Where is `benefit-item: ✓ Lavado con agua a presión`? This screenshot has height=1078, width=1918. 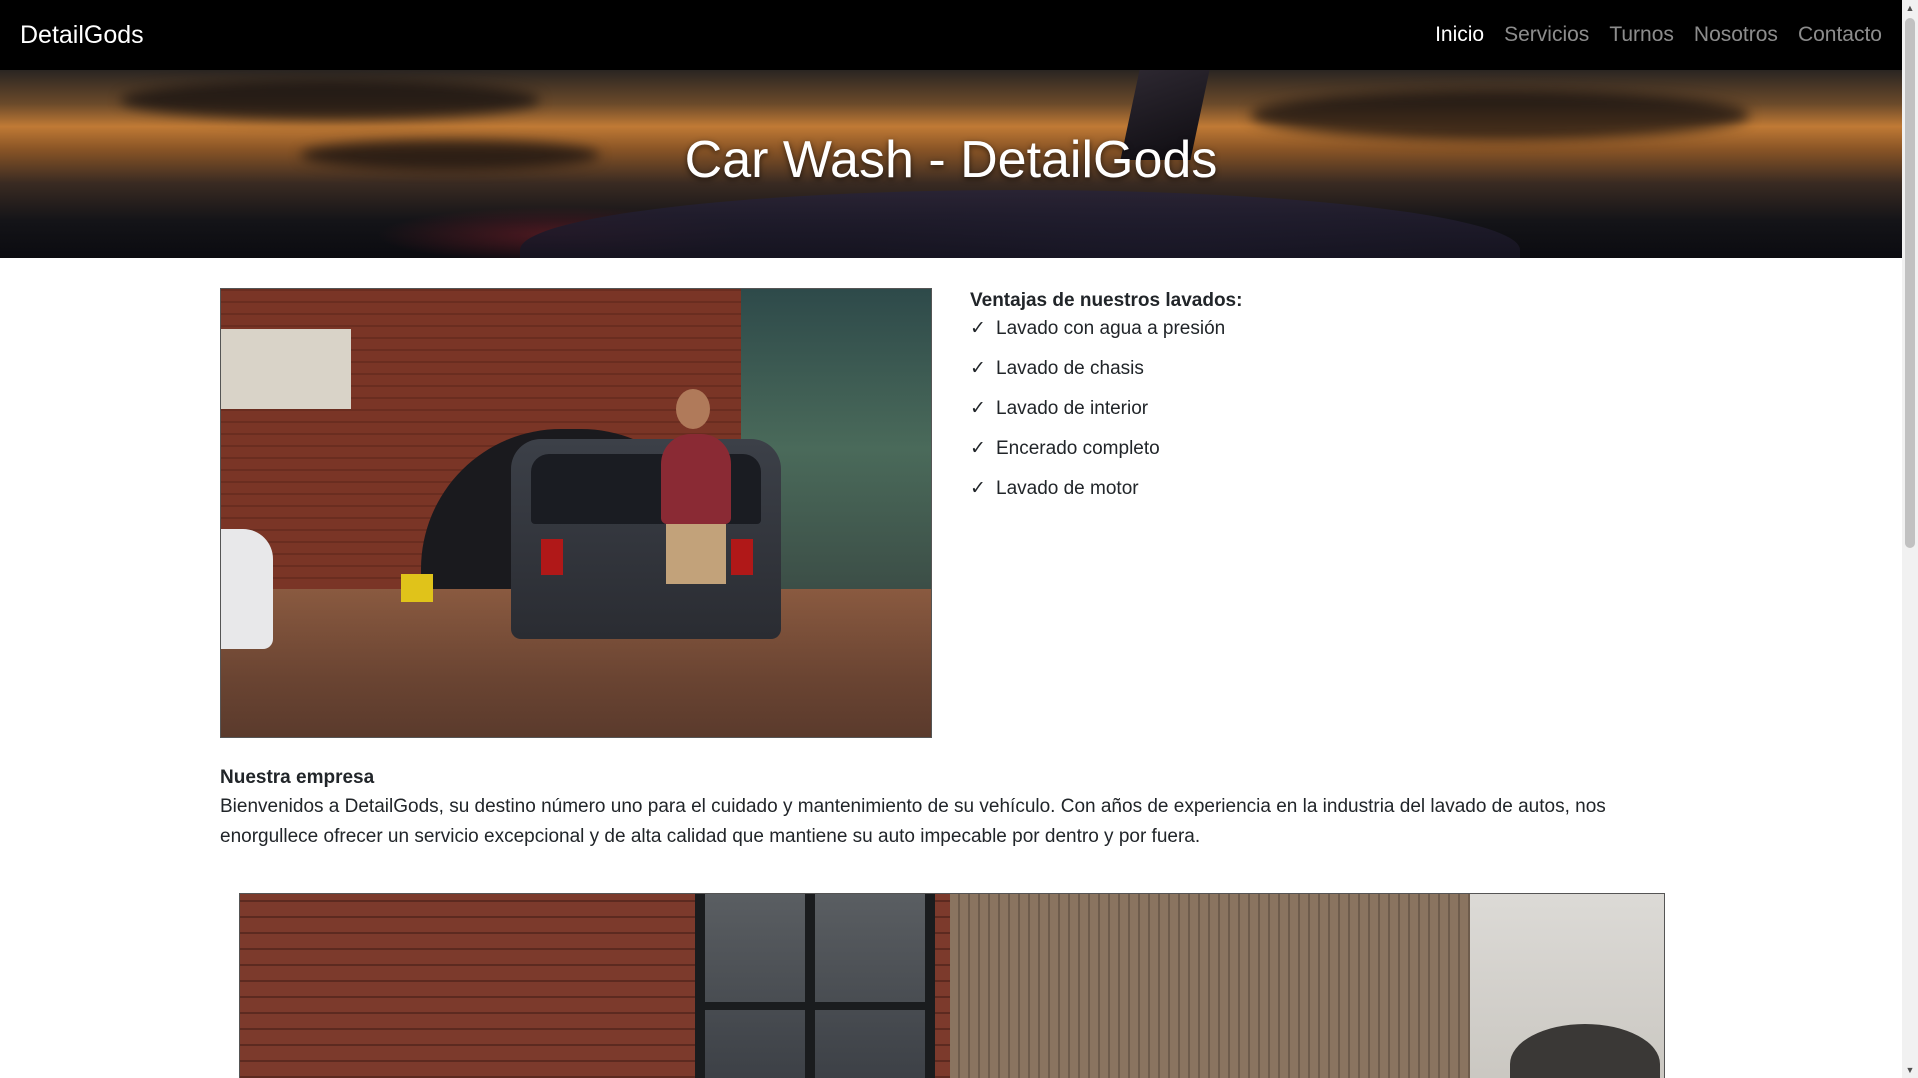
benefit-item: ✓ Lavado con agua a presión is located at coordinates (1106, 329).